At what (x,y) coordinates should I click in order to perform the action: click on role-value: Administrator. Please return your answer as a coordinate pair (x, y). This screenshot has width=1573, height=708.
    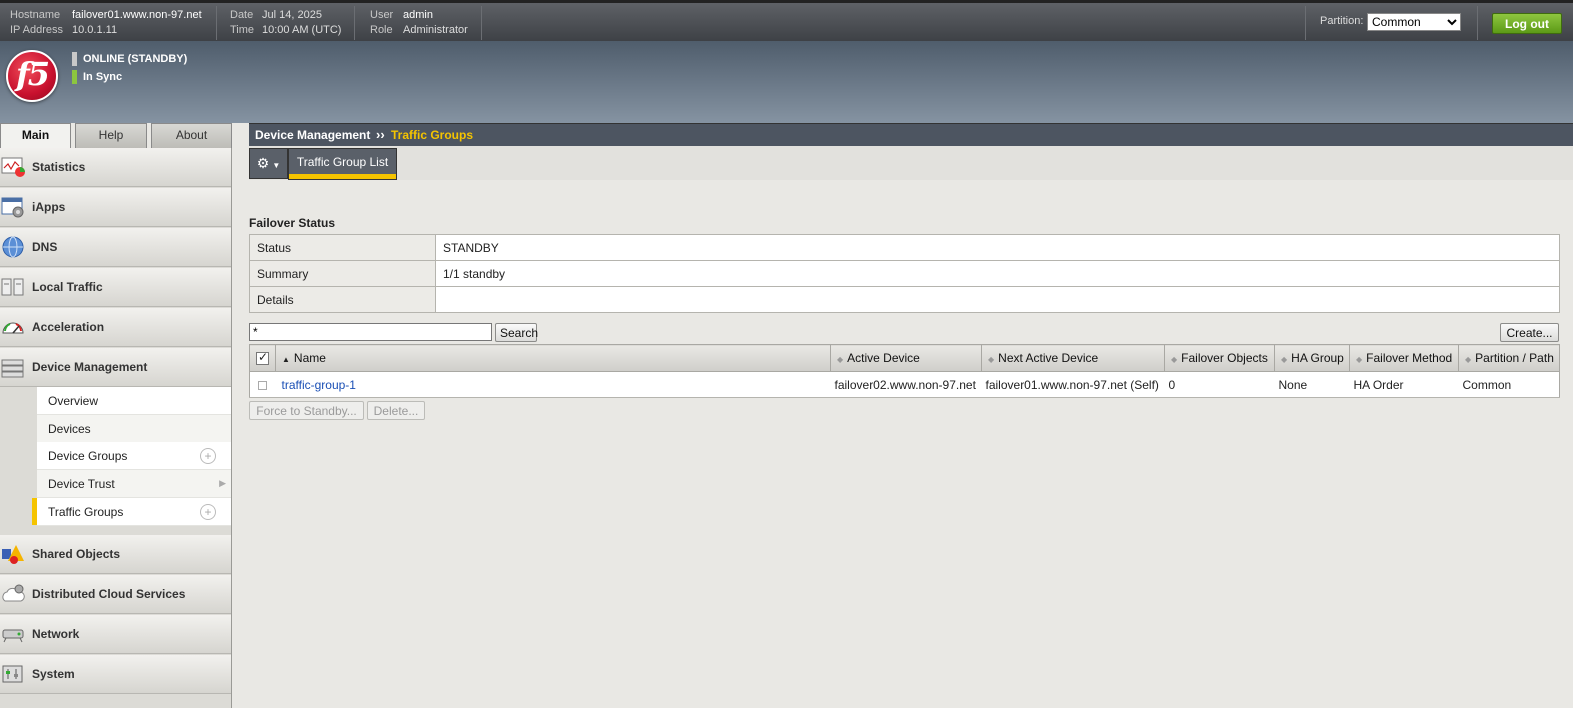
    Looking at the image, I should click on (435, 30).